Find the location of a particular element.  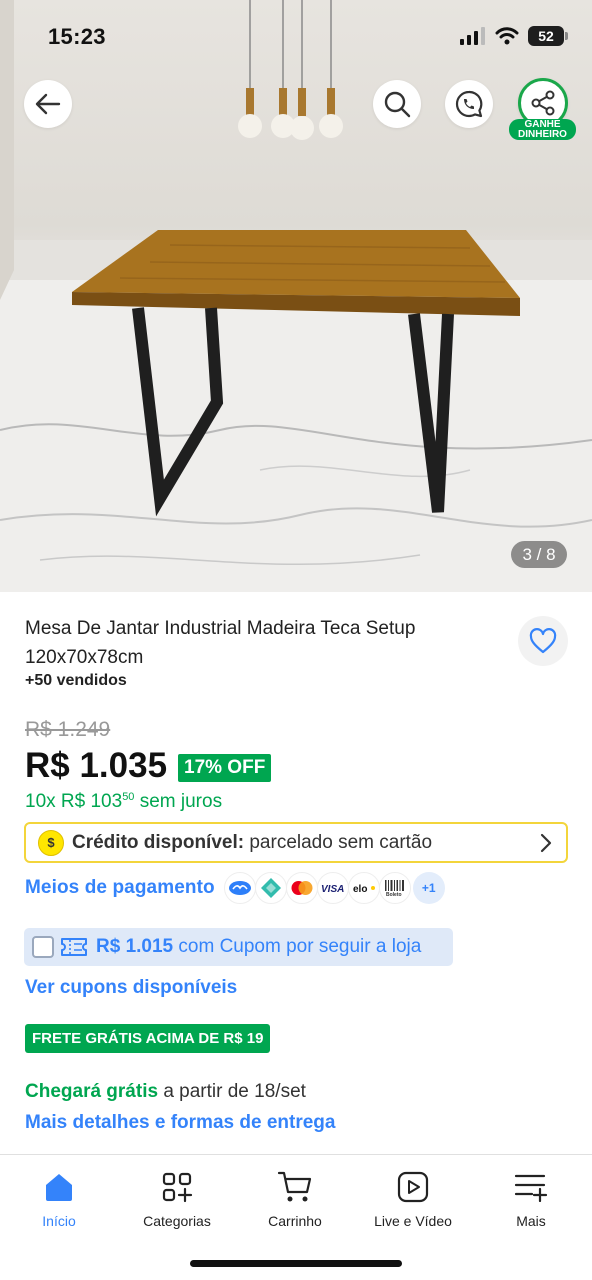

arrival-info: Chegará grátis a partir de 18/set is located at coordinates (165, 1091).